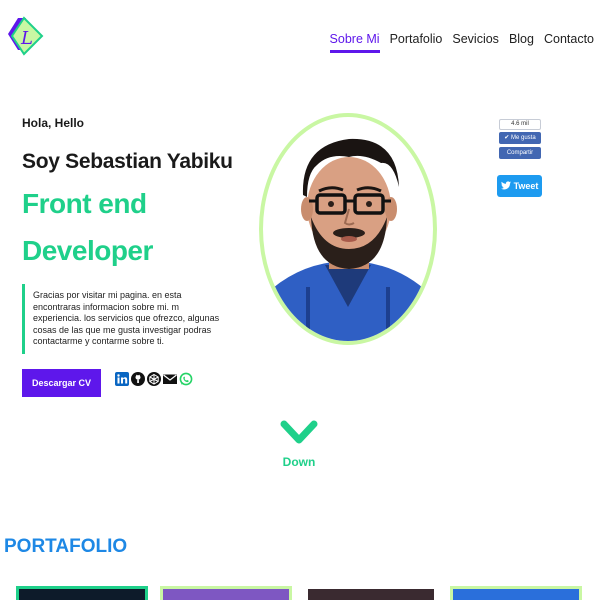 Image resolution: width=600 pixels, height=600 pixels. What do you see at coordinates (416, 42) in the screenshot?
I see `nav-portafolio: Portafolio` at bounding box center [416, 42].